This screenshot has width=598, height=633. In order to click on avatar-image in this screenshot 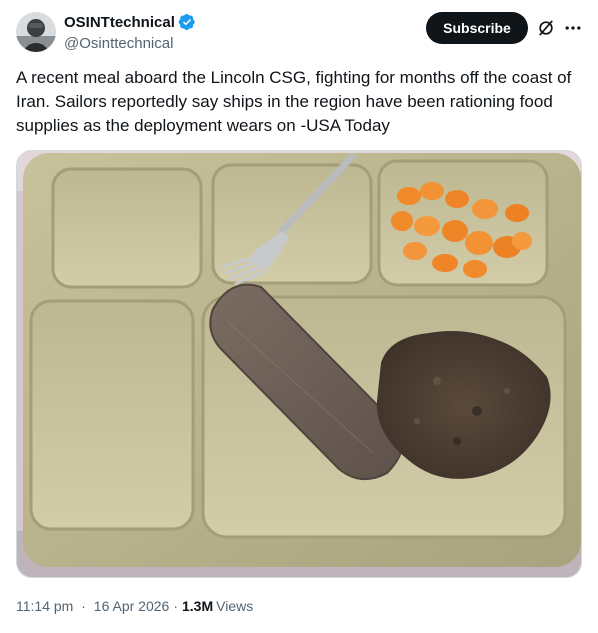, I will do `click(36, 32)`.